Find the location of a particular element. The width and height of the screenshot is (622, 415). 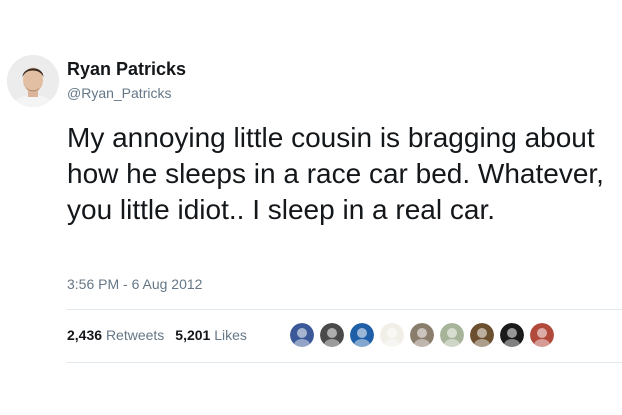

likes-count: 5,201 is located at coordinates (193, 335).